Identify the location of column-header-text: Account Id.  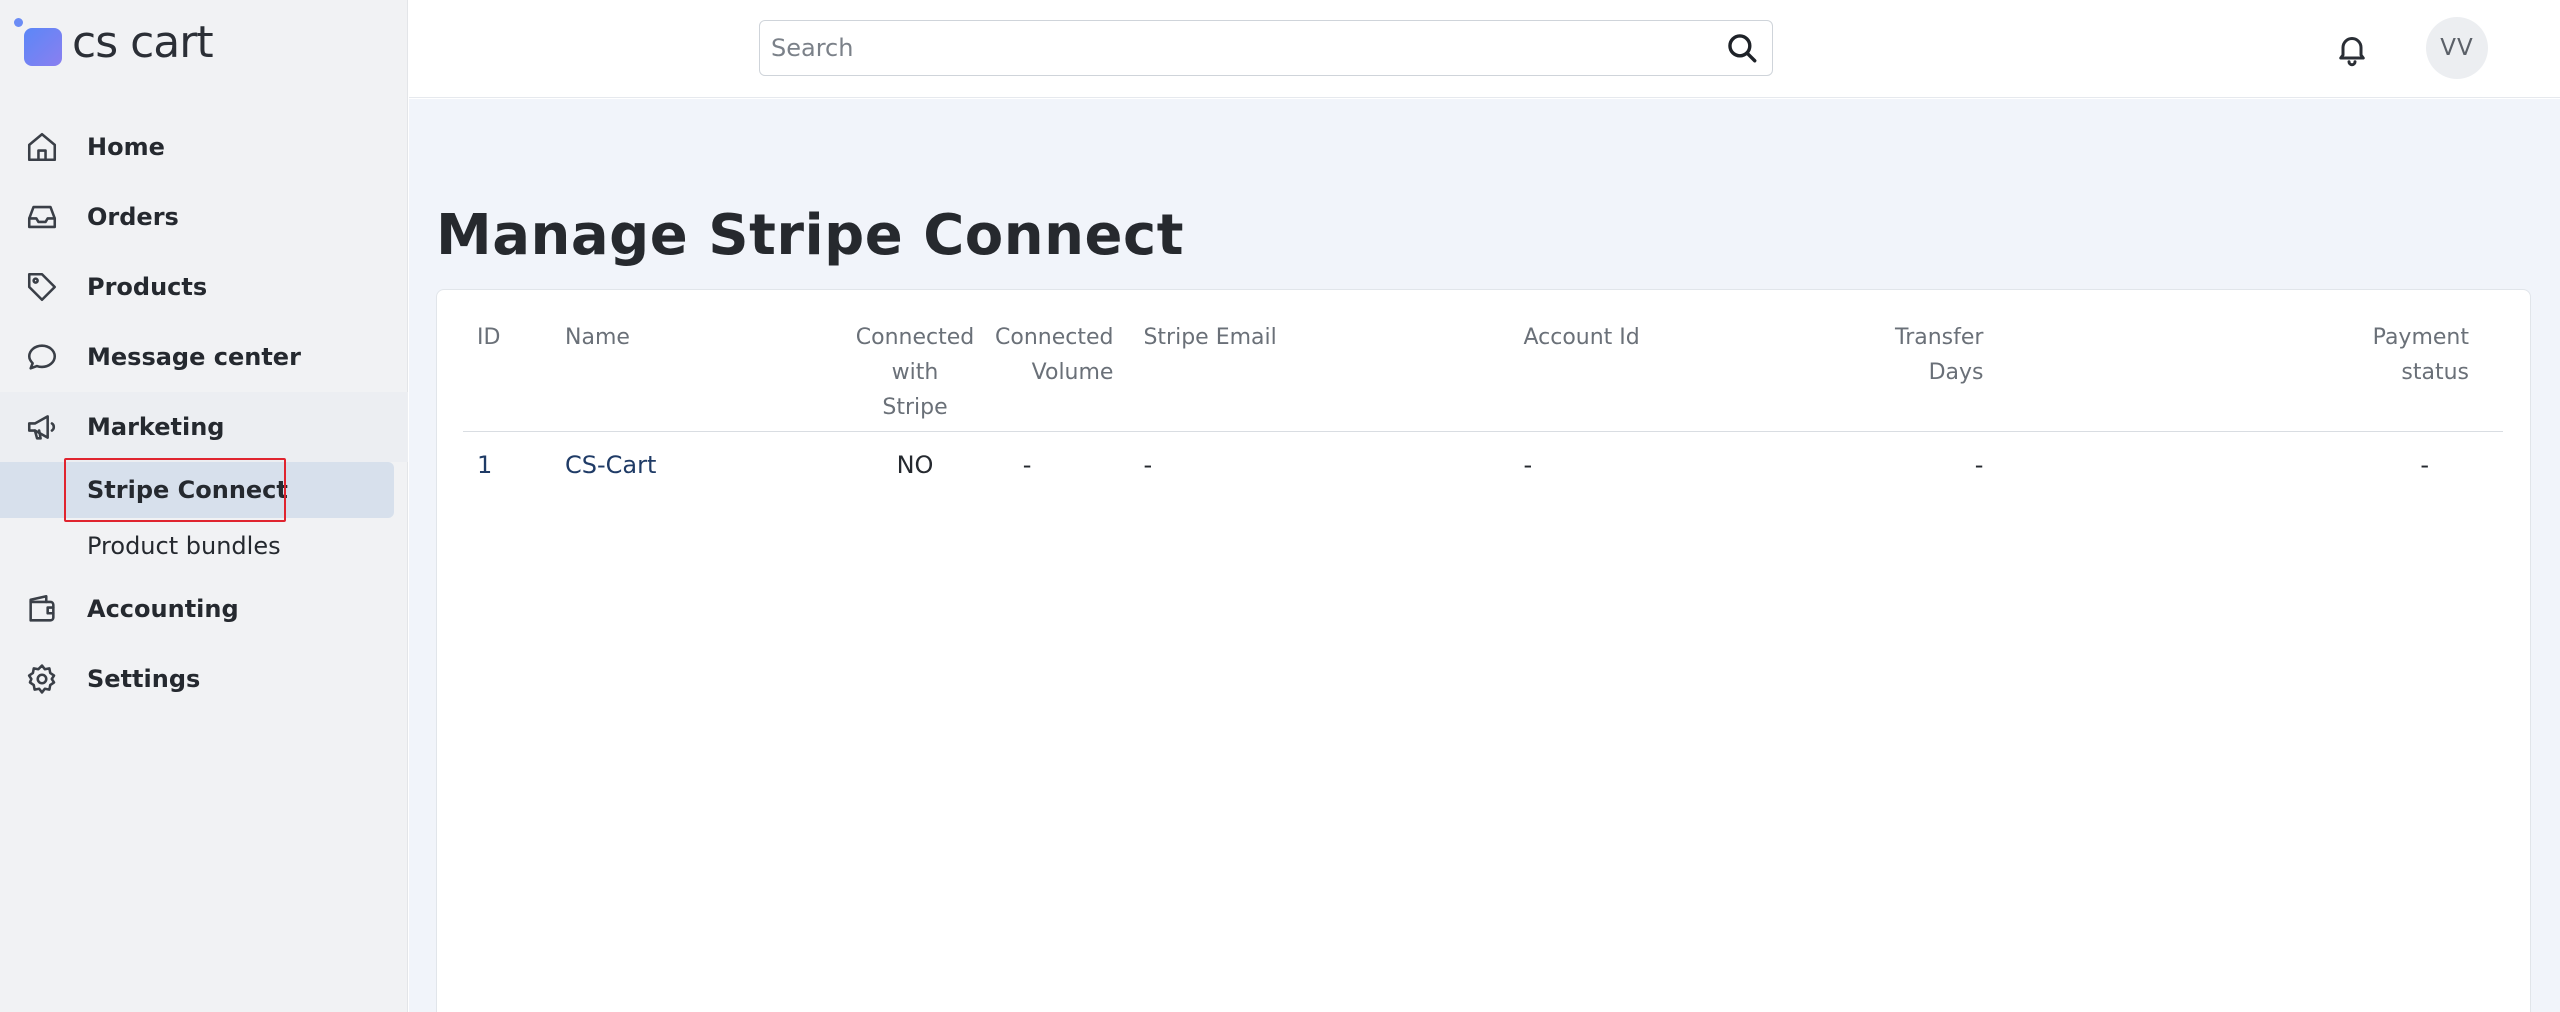
(1581, 337).